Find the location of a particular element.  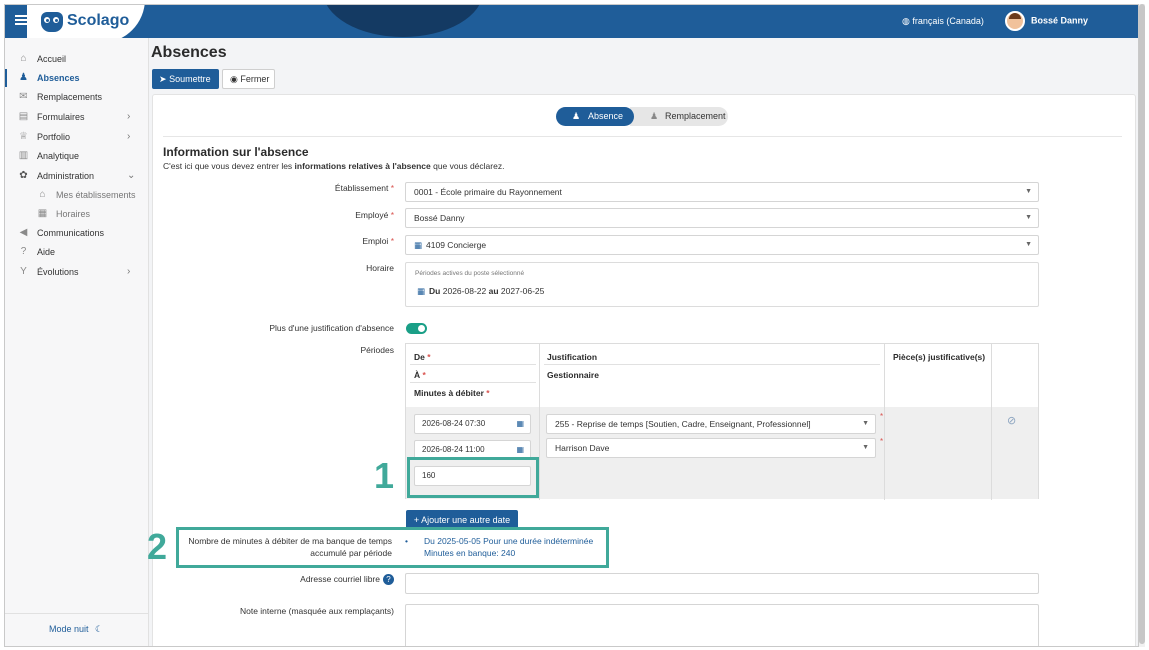

sidebar-item-absences: ♟ Absences is located at coordinates (77, 78).